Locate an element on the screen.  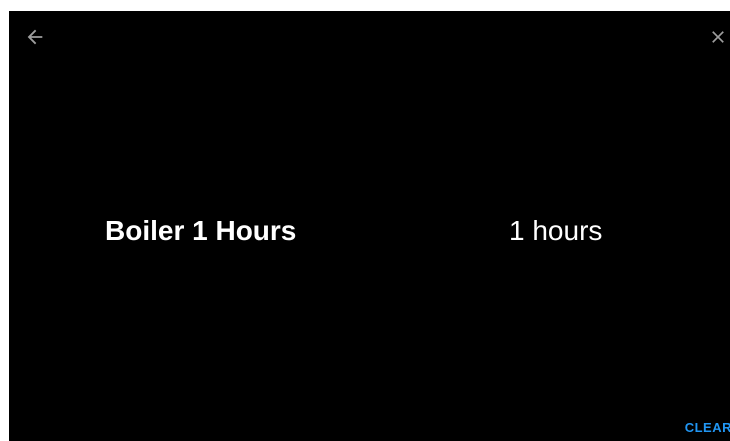
clear-button: CLEAR is located at coordinates (707, 427).